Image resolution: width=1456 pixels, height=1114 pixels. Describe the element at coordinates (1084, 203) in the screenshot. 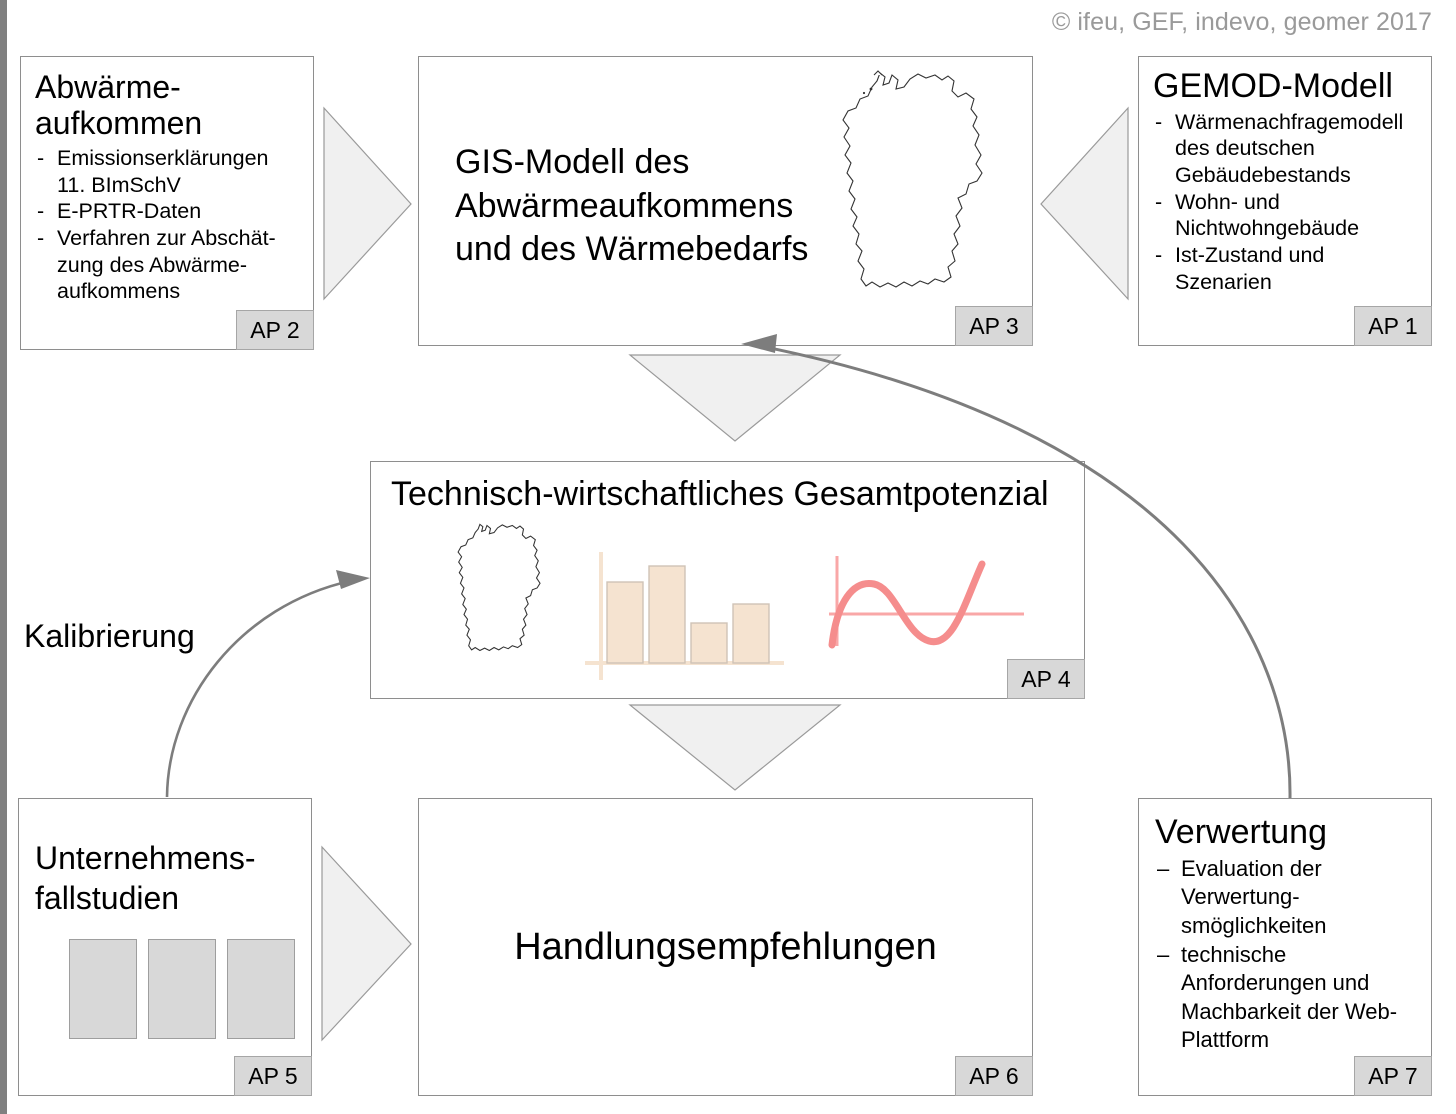

I see `arrow-left-ap1-to-ap3` at that location.